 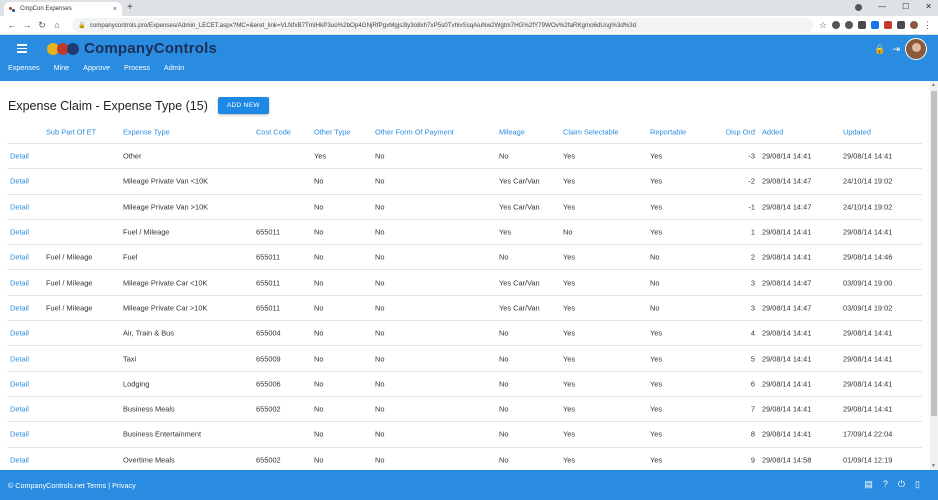 What do you see at coordinates (885, 484) in the screenshot?
I see `help-icon: ?` at bounding box center [885, 484].